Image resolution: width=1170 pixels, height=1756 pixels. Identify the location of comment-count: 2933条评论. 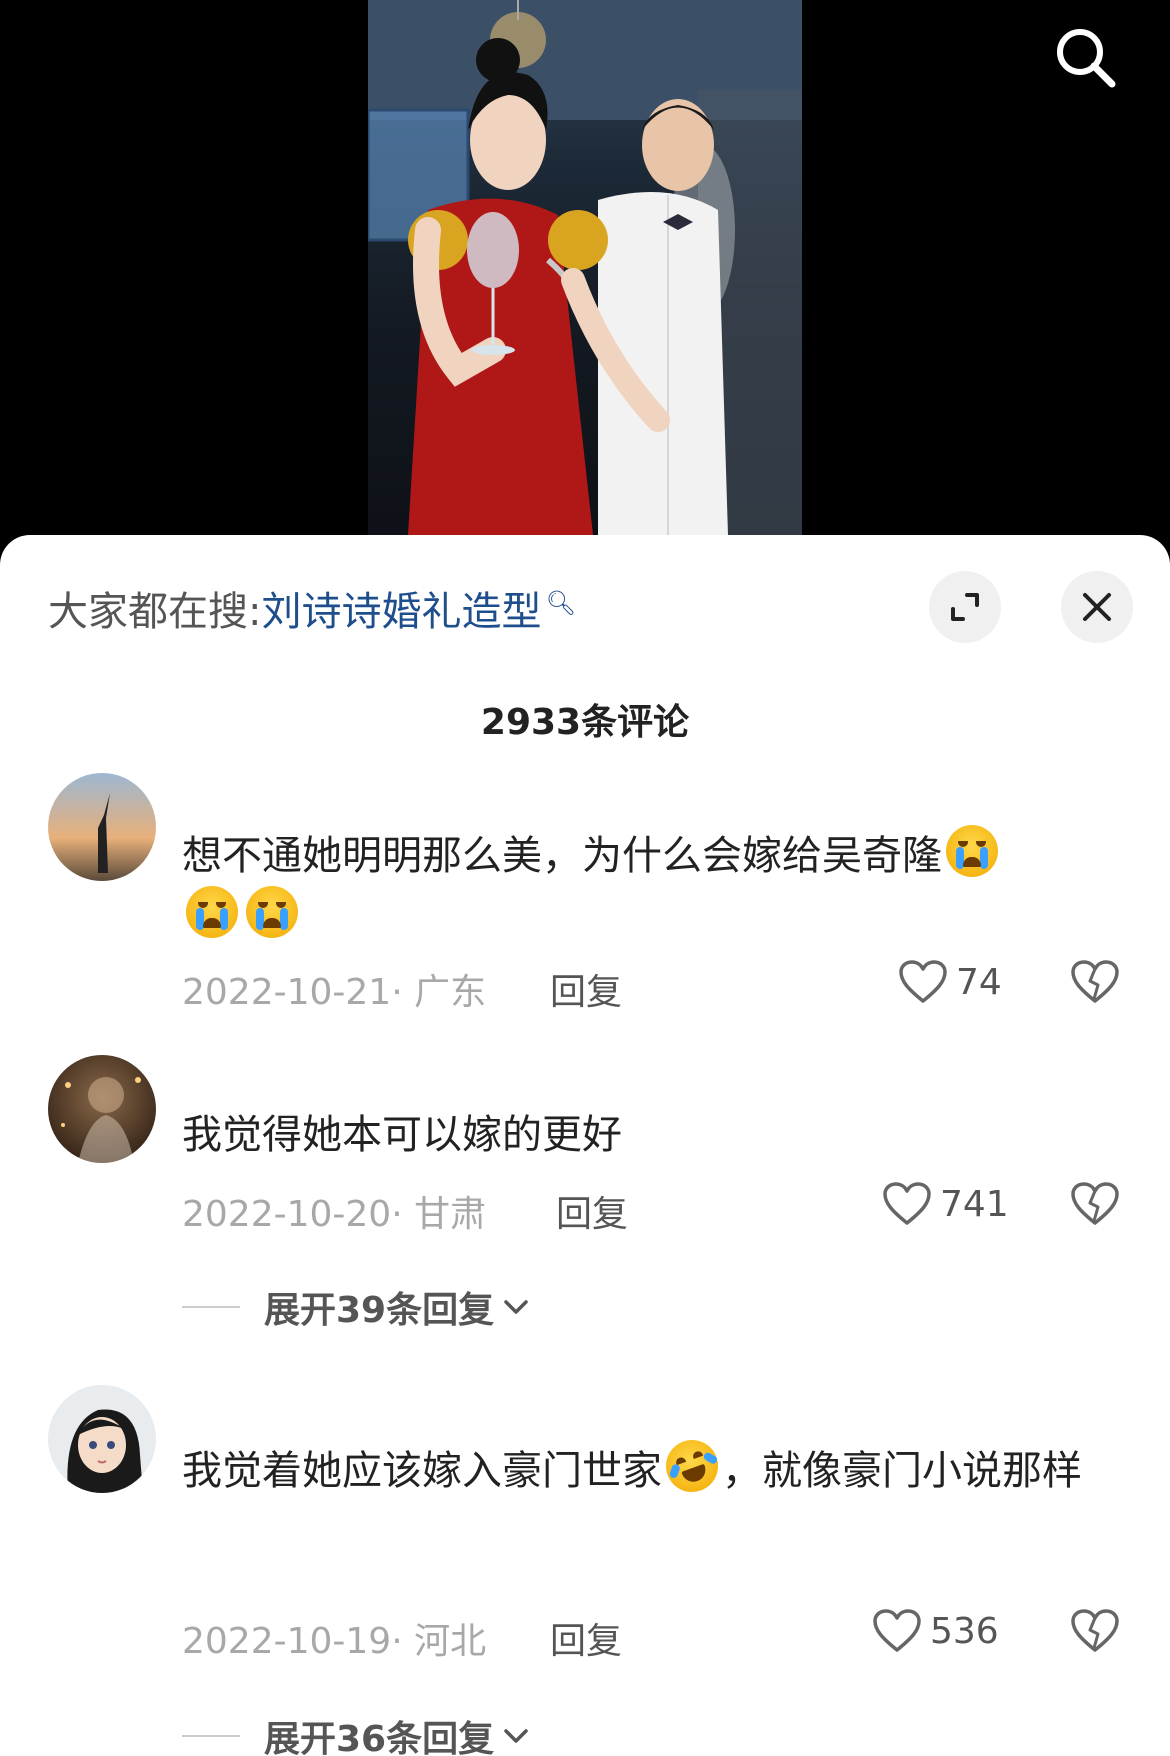
(585, 722).